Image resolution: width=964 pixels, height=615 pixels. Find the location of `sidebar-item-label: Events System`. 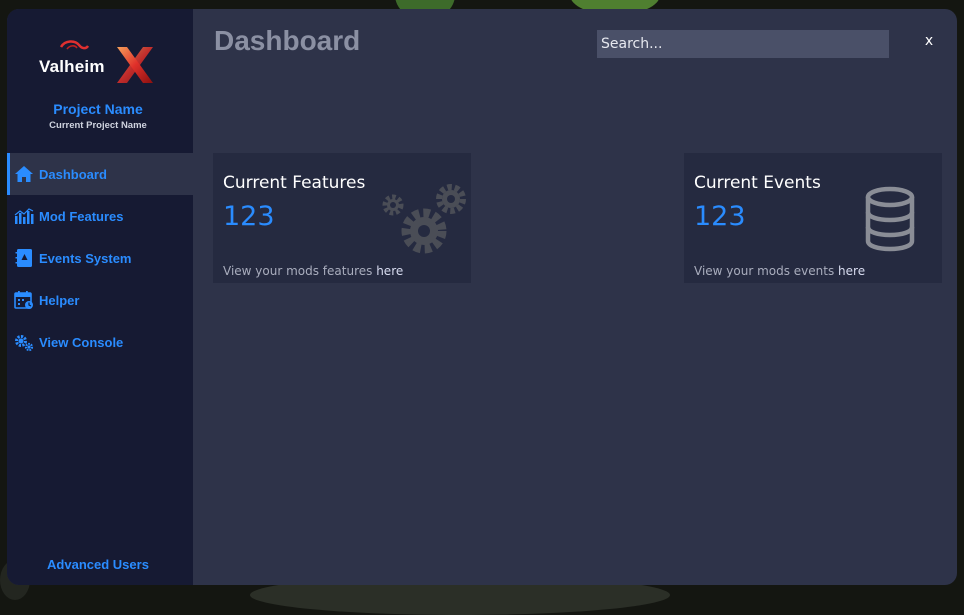

sidebar-item-label: Events System is located at coordinates (85, 258).